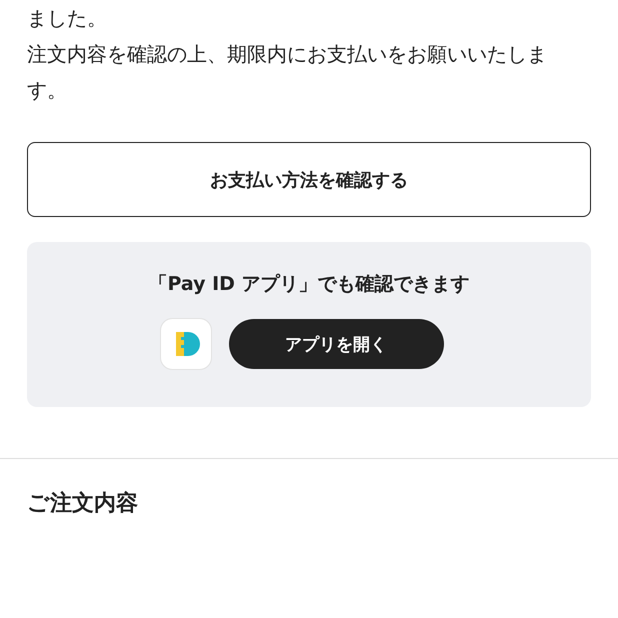 This screenshot has width=618, height=618. Describe the element at coordinates (336, 344) in the screenshot. I see `open-app-button: アプリを開く` at that location.